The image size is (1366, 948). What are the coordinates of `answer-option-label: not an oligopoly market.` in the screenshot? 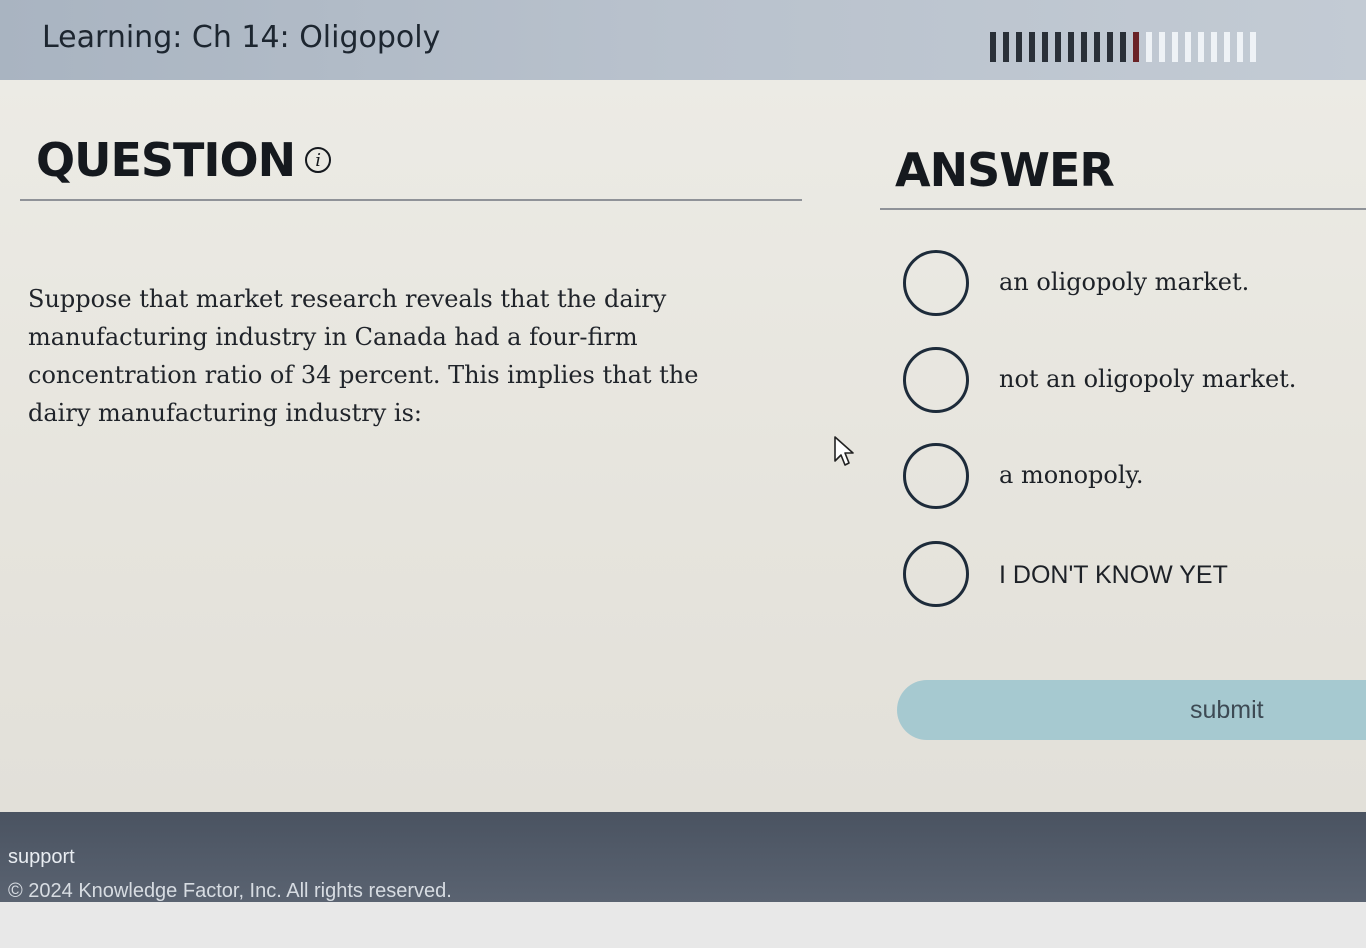 It's located at (1148, 379).